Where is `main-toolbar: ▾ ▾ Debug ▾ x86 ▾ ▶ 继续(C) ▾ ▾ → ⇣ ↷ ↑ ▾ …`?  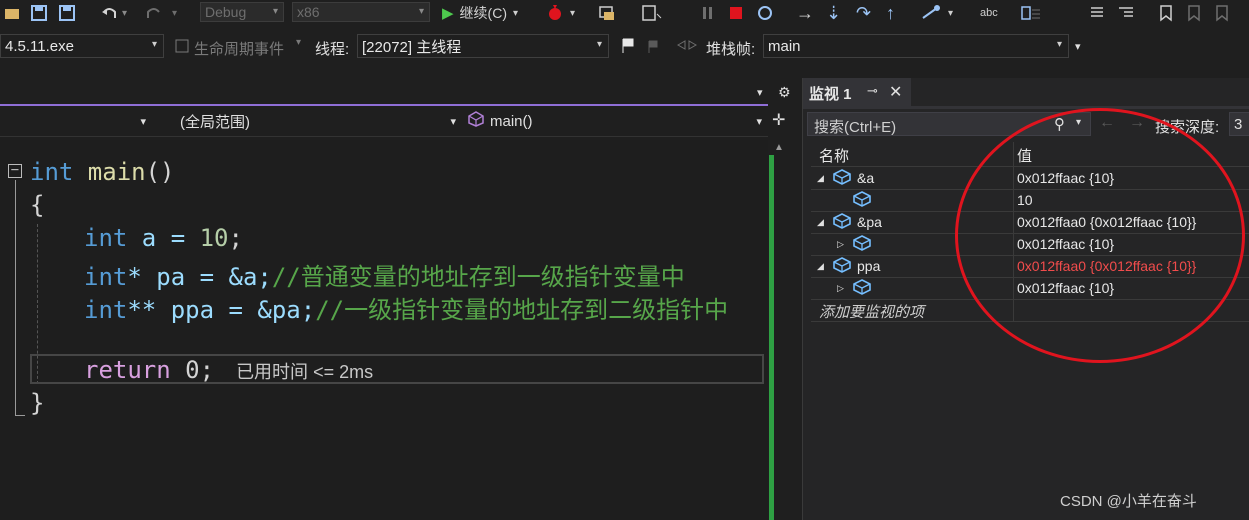
main-toolbar: ▾ ▾ Debug ▾ x86 ▾ ▶ 继续(C) ▾ ▾ → ⇣ ↷ ↑ ▾ … is located at coordinates (624, 14).